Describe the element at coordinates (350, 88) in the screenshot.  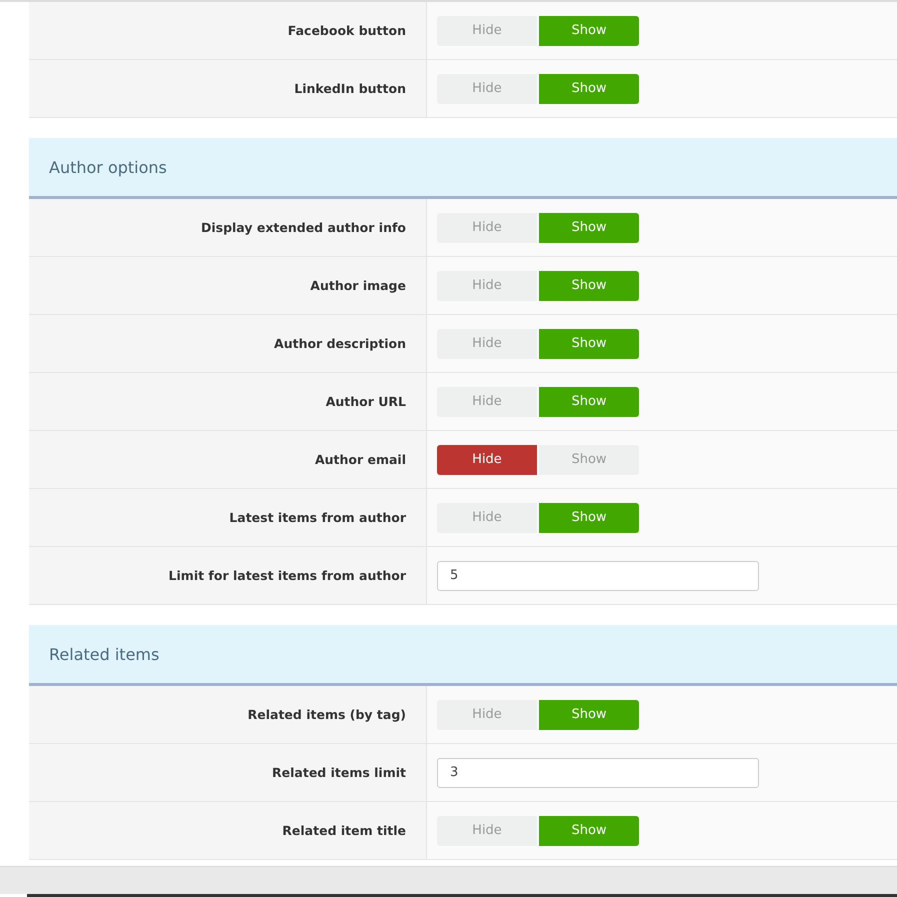
I see `field-label: LinkedIn button` at that location.